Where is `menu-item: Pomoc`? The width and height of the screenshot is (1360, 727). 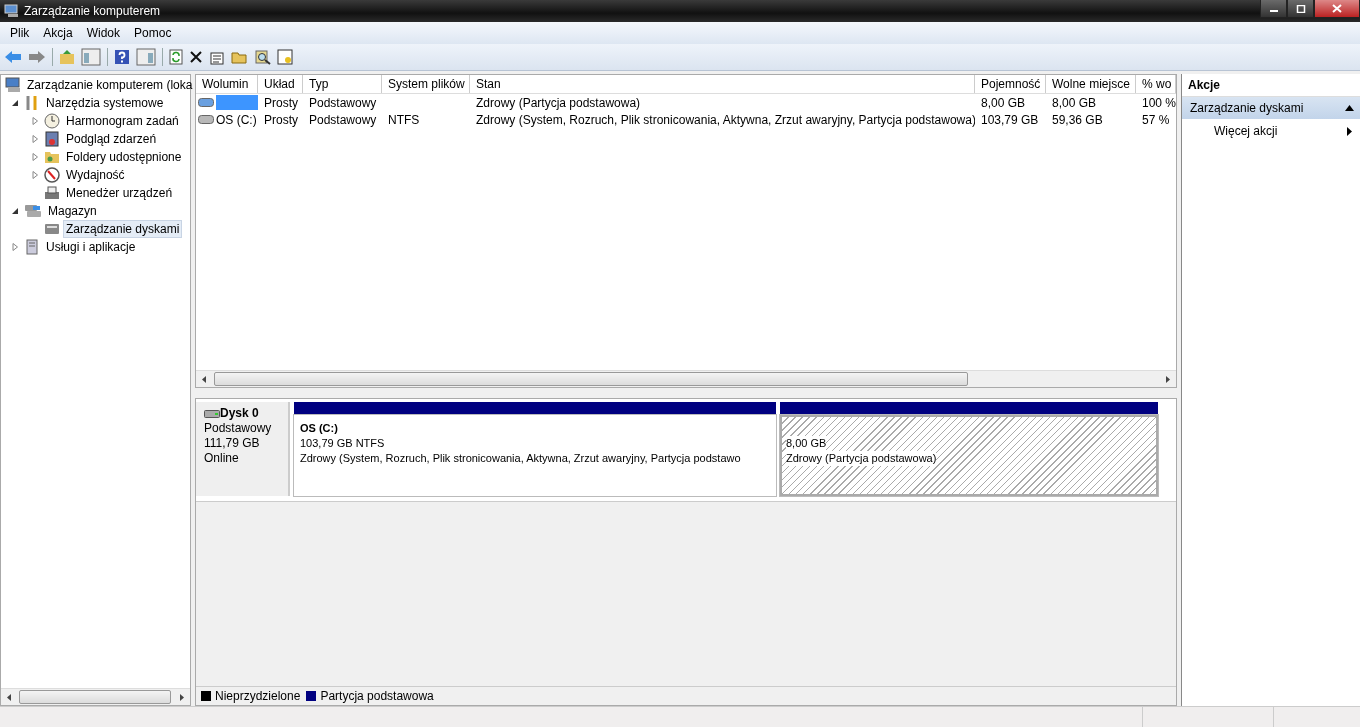 menu-item: Pomoc is located at coordinates (153, 33).